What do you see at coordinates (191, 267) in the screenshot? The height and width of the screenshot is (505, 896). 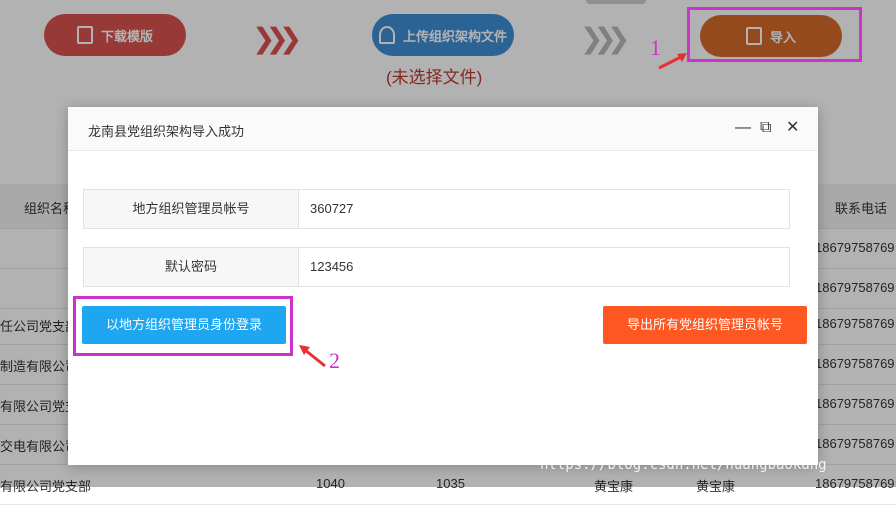 I see `password-label: 默认密码` at bounding box center [191, 267].